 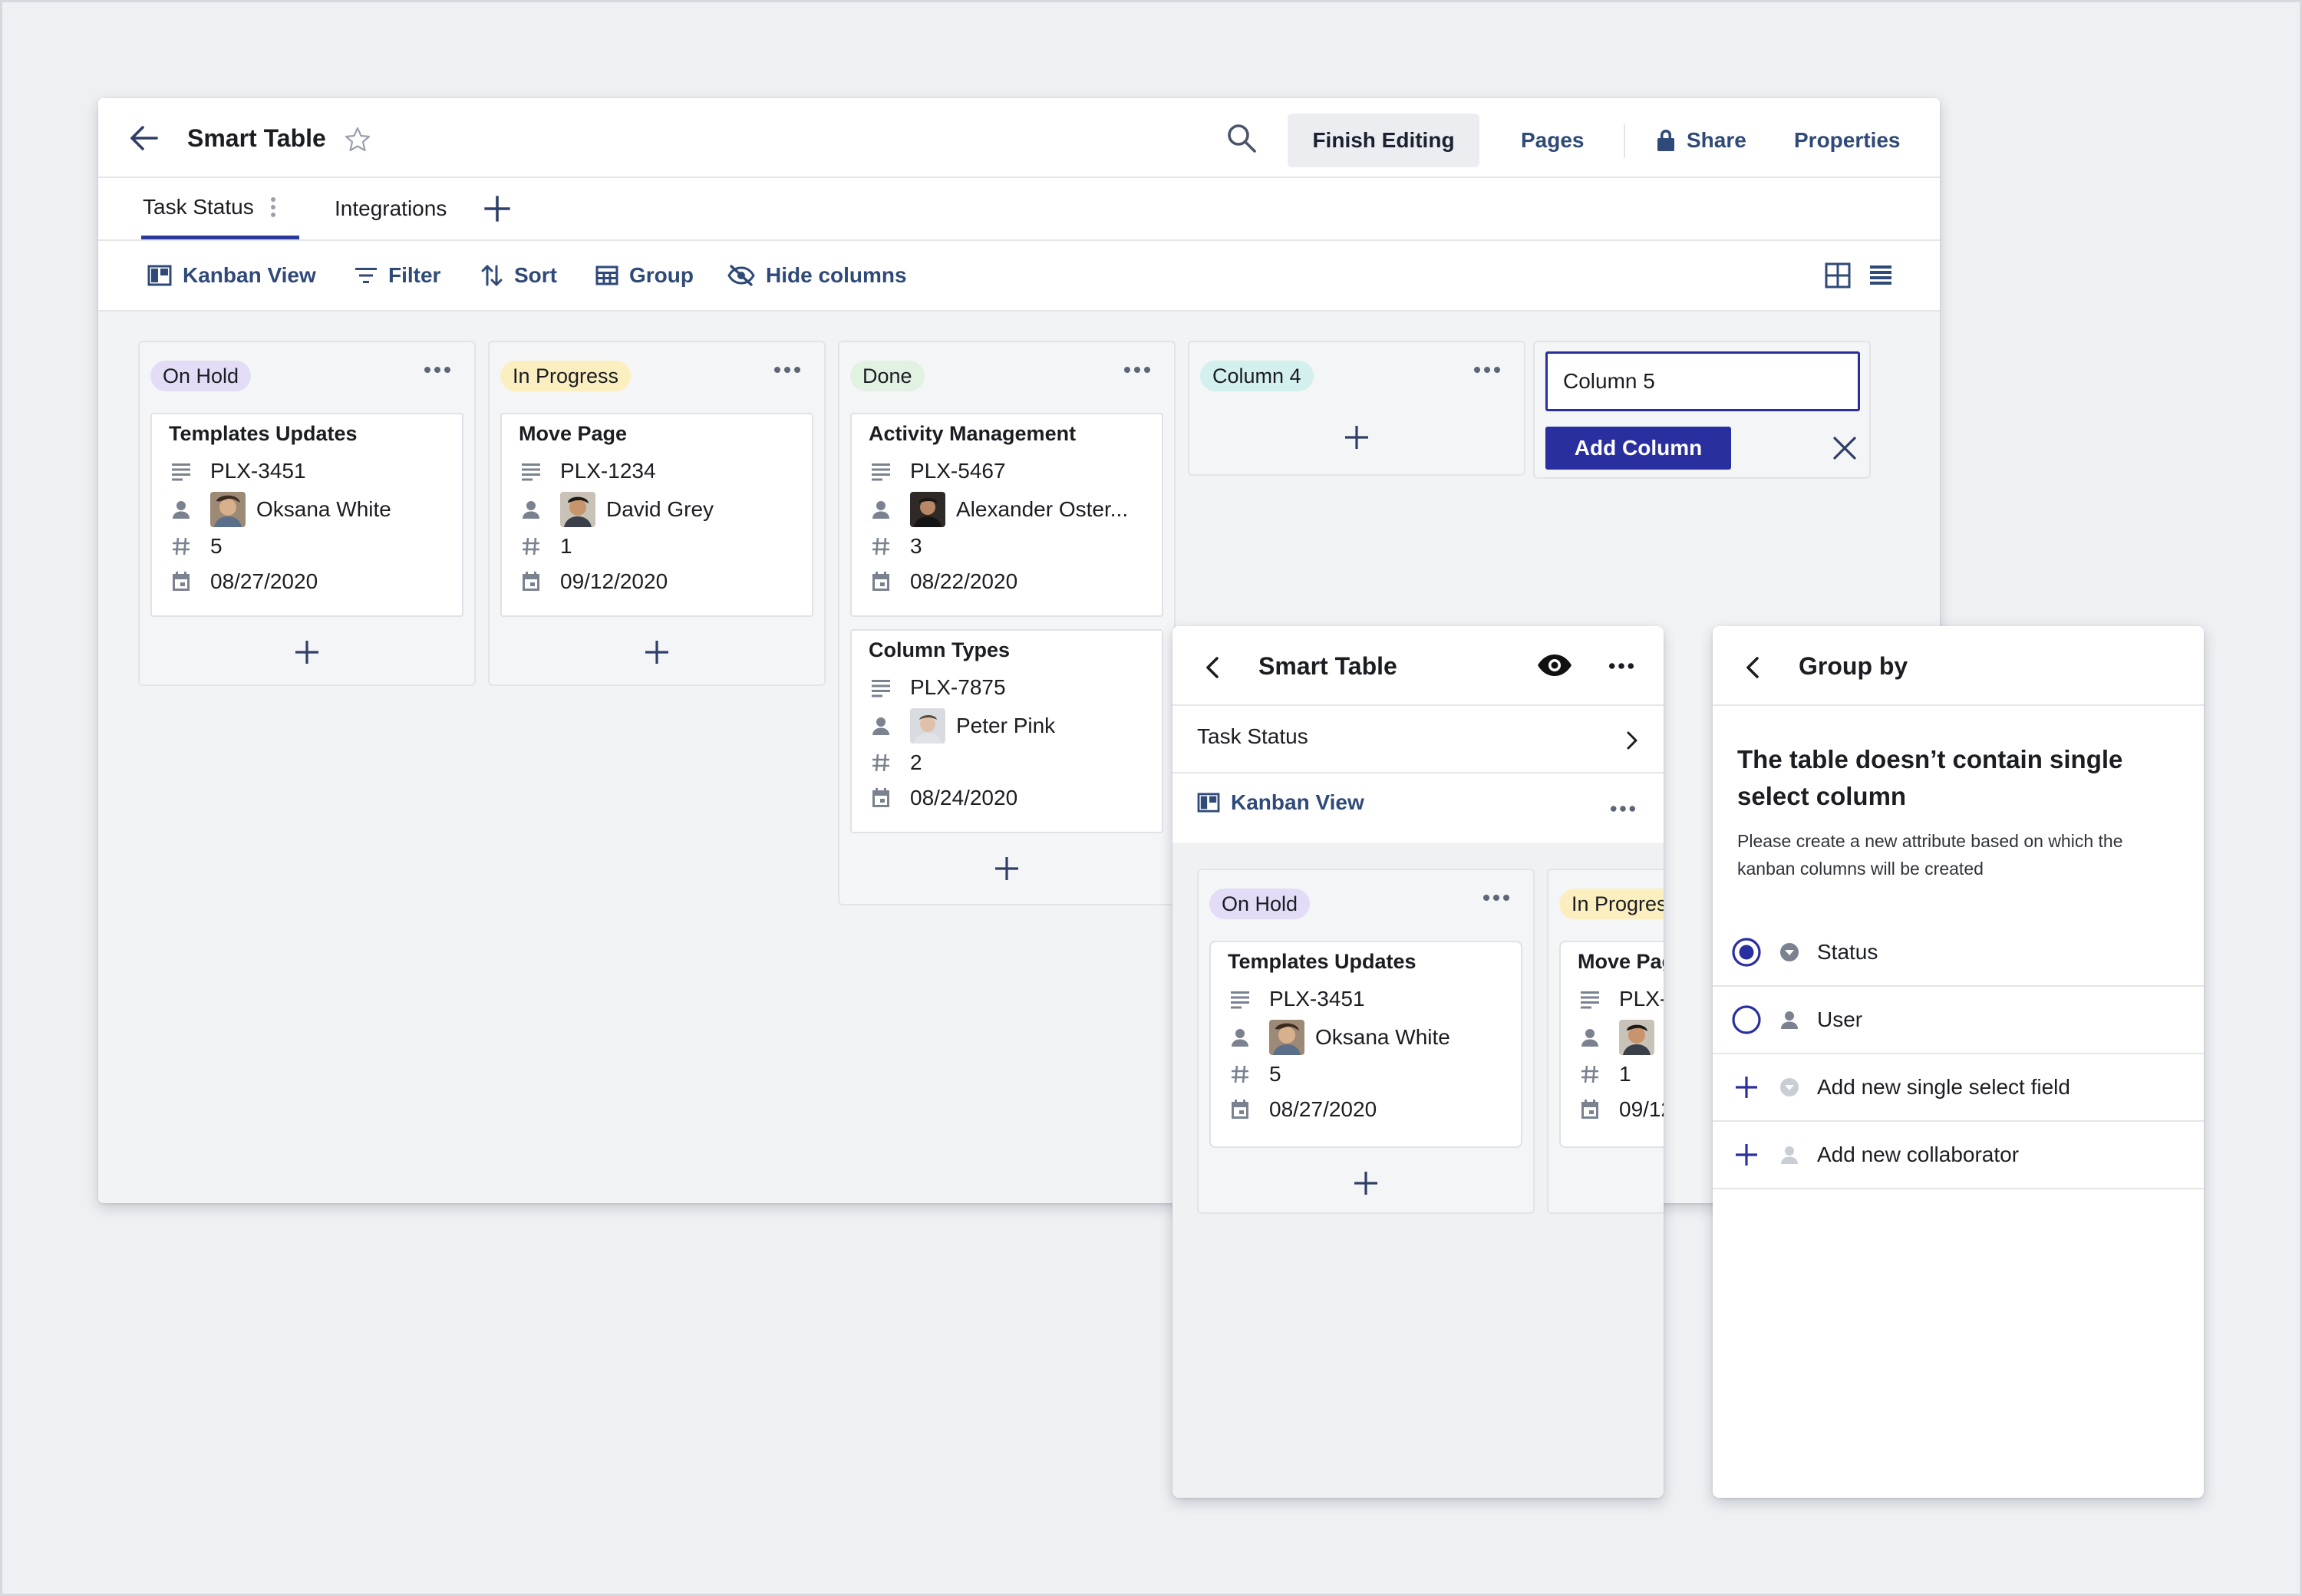 What do you see at coordinates (497, 208) in the screenshot?
I see `add-tab-plus-icon` at bounding box center [497, 208].